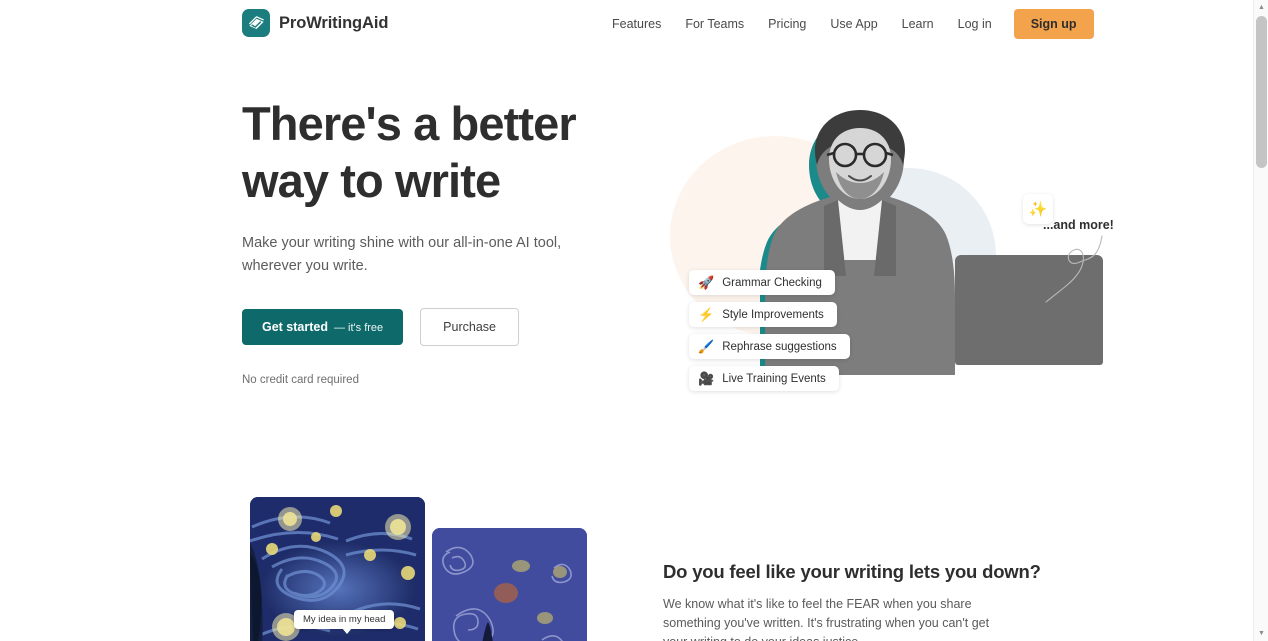 Image resolution: width=1268 pixels, height=641 pixels. Describe the element at coordinates (256, 23) in the screenshot. I see `prowritingaid-books-logo-icon` at that location.